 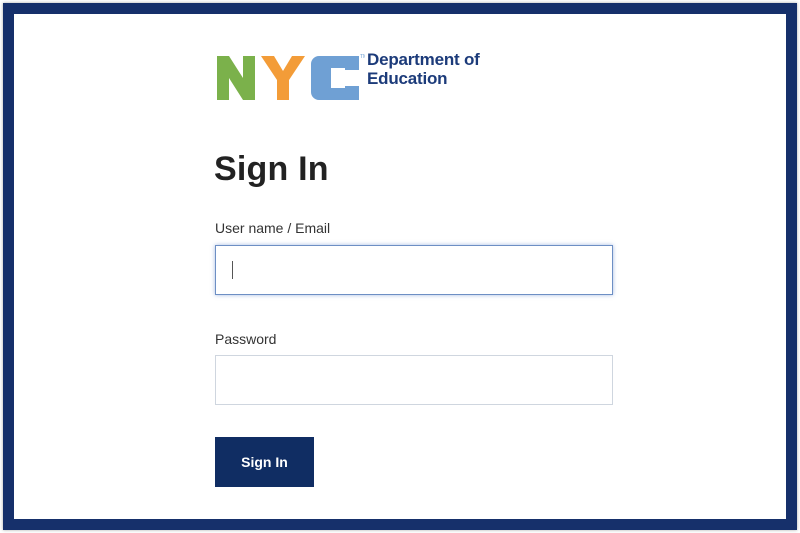 What do you see at coordinates (414, 380) in the screenshot?
I see `password-input` at bounding box center [414, 380].